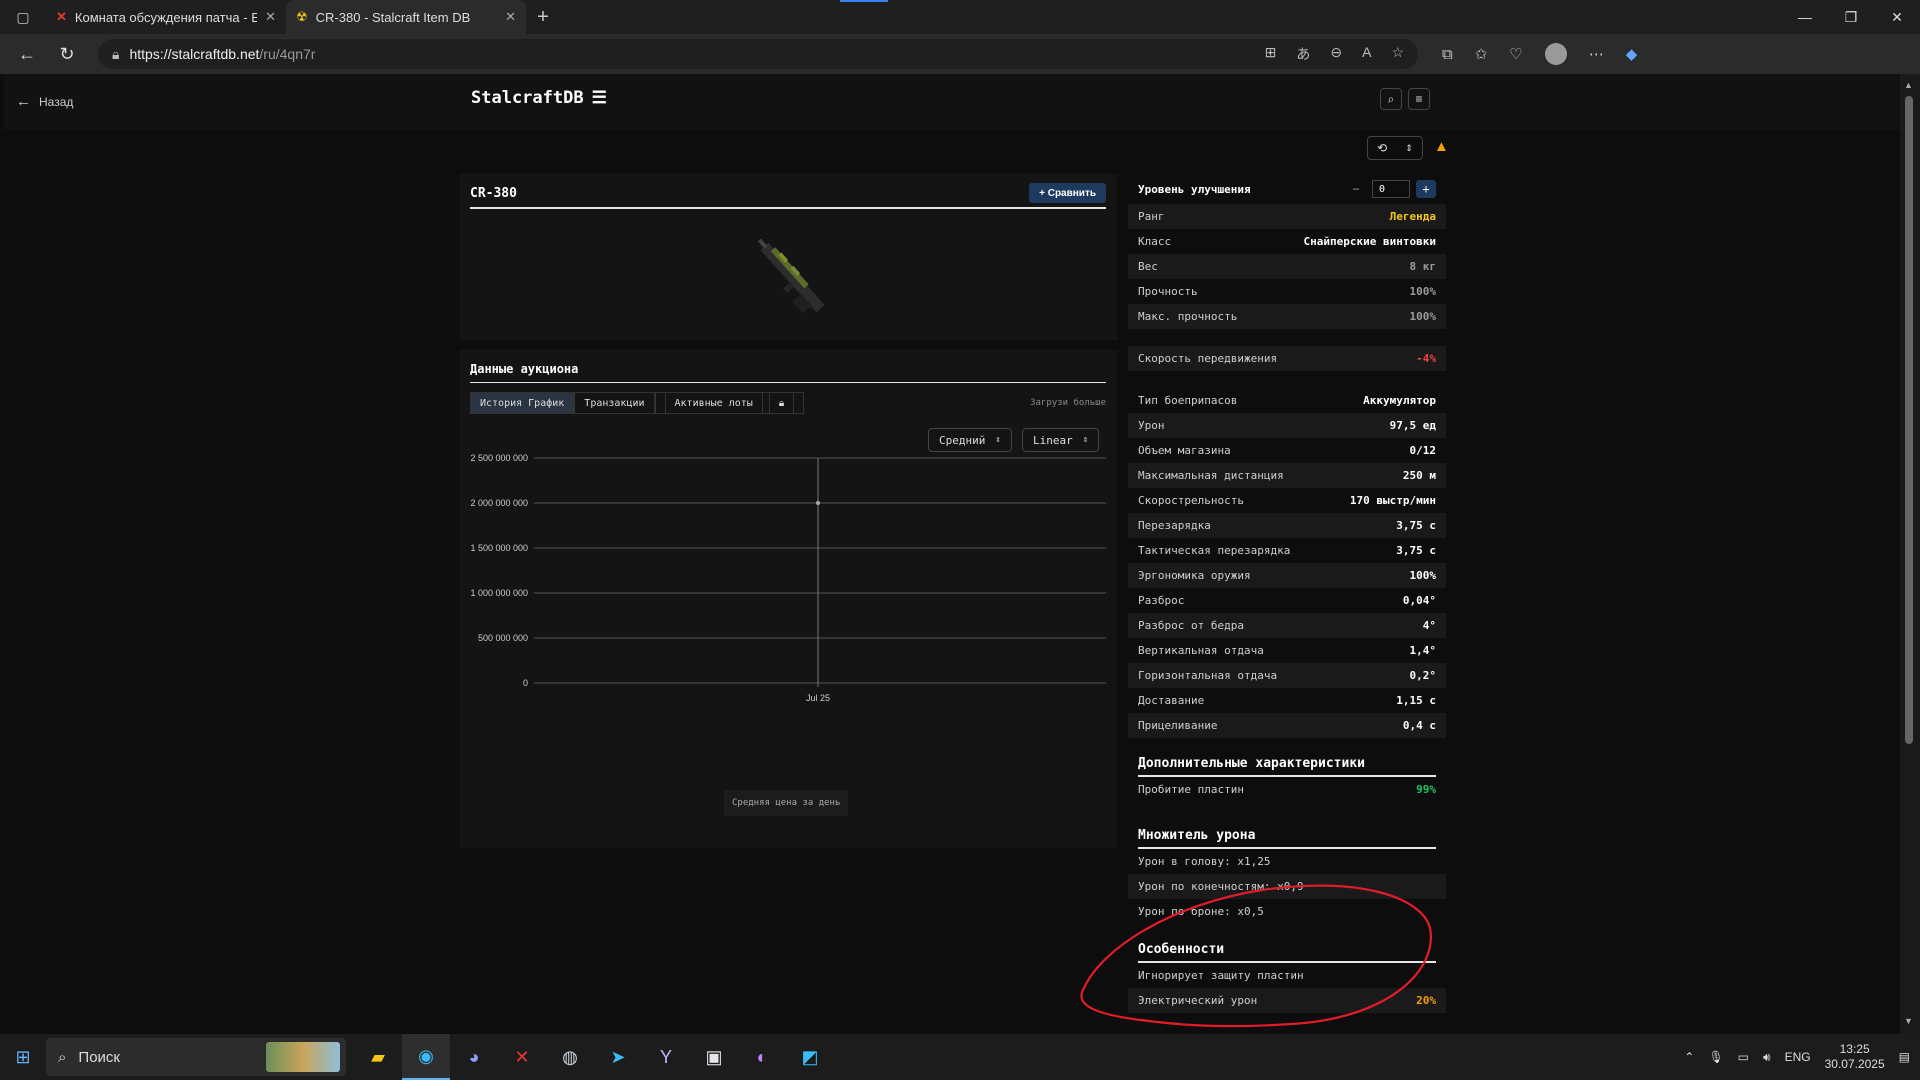 The width and height of the screenshot is (1920, 1080). What do you see at coordinates (1287, 1000) in the screenshot?
I see `stat-row: Электрический урон 20%` at bounding box center [1287, 1000].